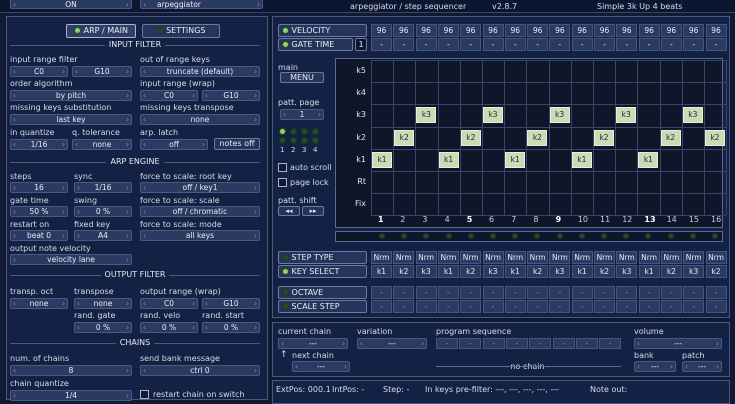 This screenshot has height=404, width=735. What do you see at coordinates (639, 6) in the screenshot?
I see `preset-name: Simple 3k Up 4 beats` at bounding box center [639, 6].